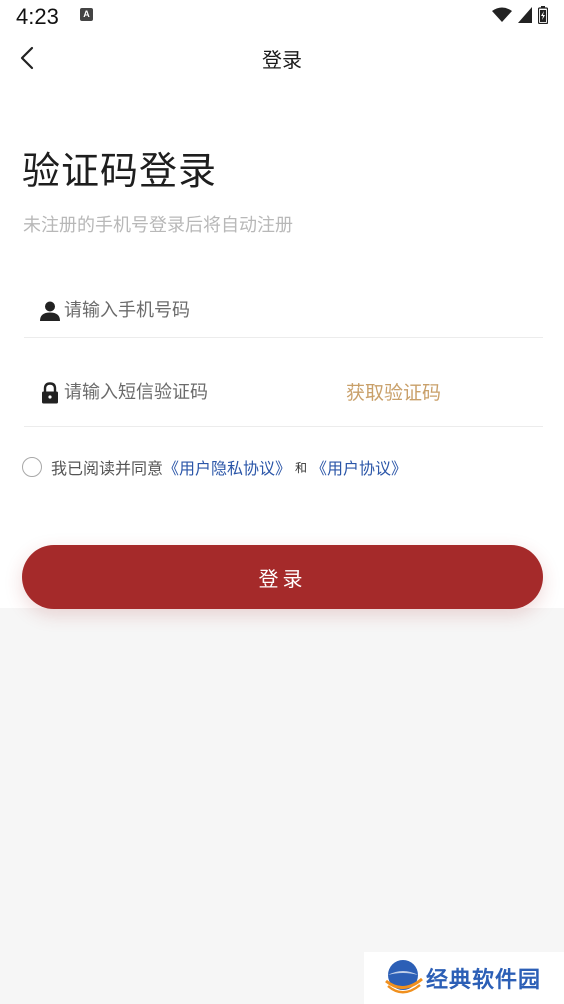 The image size is (564, 1004). I want to click on status-bar: 4:23 A, so click(282, 17).